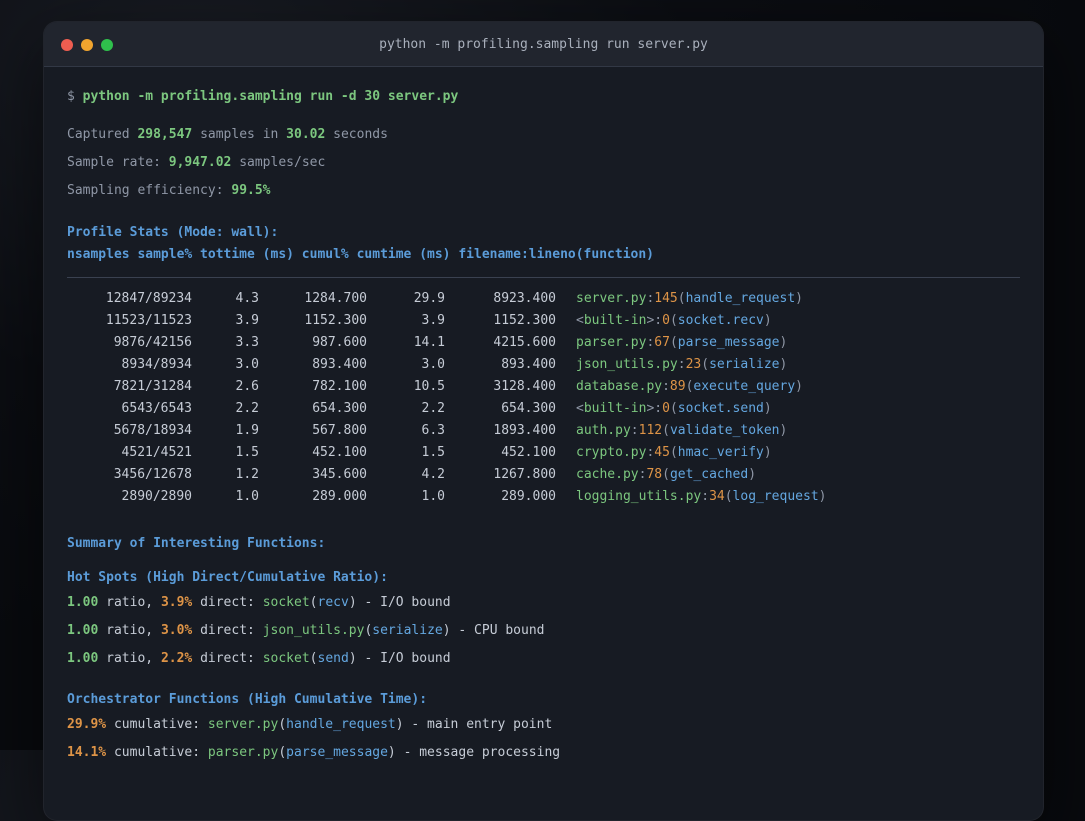 This screenshot has height=821, width=1085. I want to click on zoom-button, so click(107, 44).